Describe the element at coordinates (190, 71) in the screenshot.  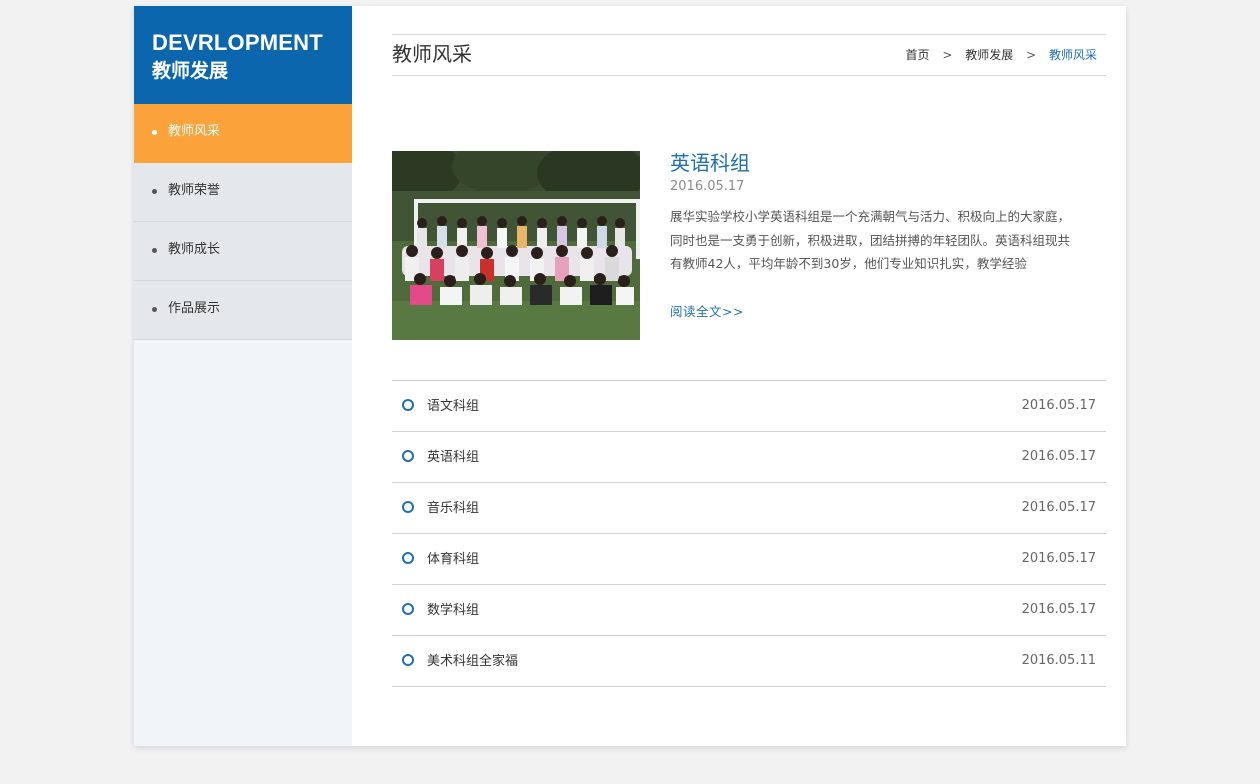
I see `brand-title-cn: 教师发展` at that location.